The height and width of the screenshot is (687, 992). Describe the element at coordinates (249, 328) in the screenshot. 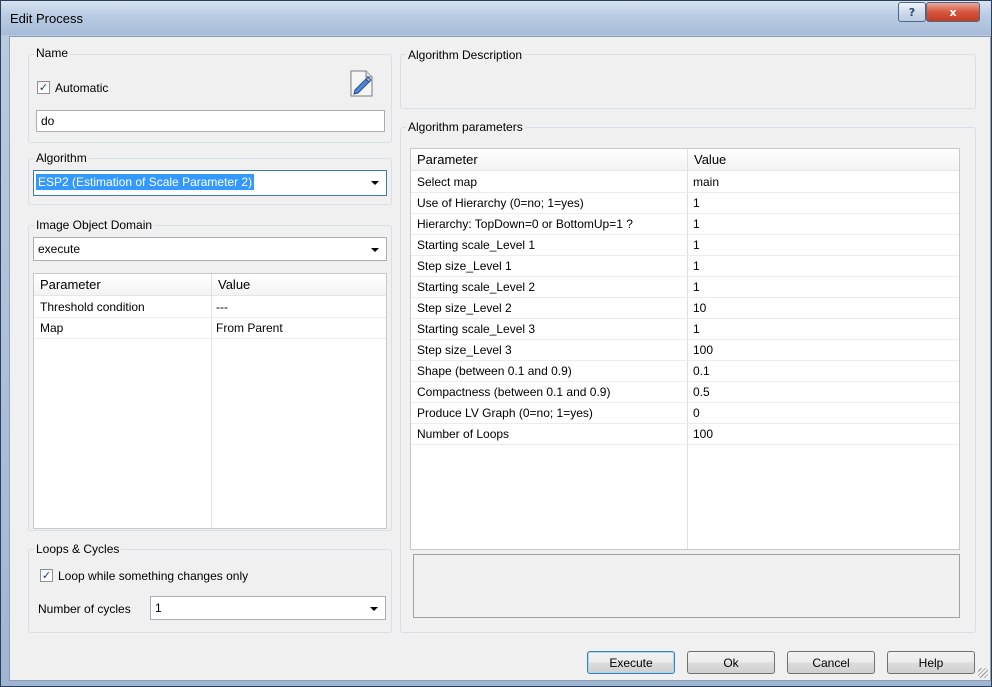

I see `domain-row-value: From Parent` at that location.